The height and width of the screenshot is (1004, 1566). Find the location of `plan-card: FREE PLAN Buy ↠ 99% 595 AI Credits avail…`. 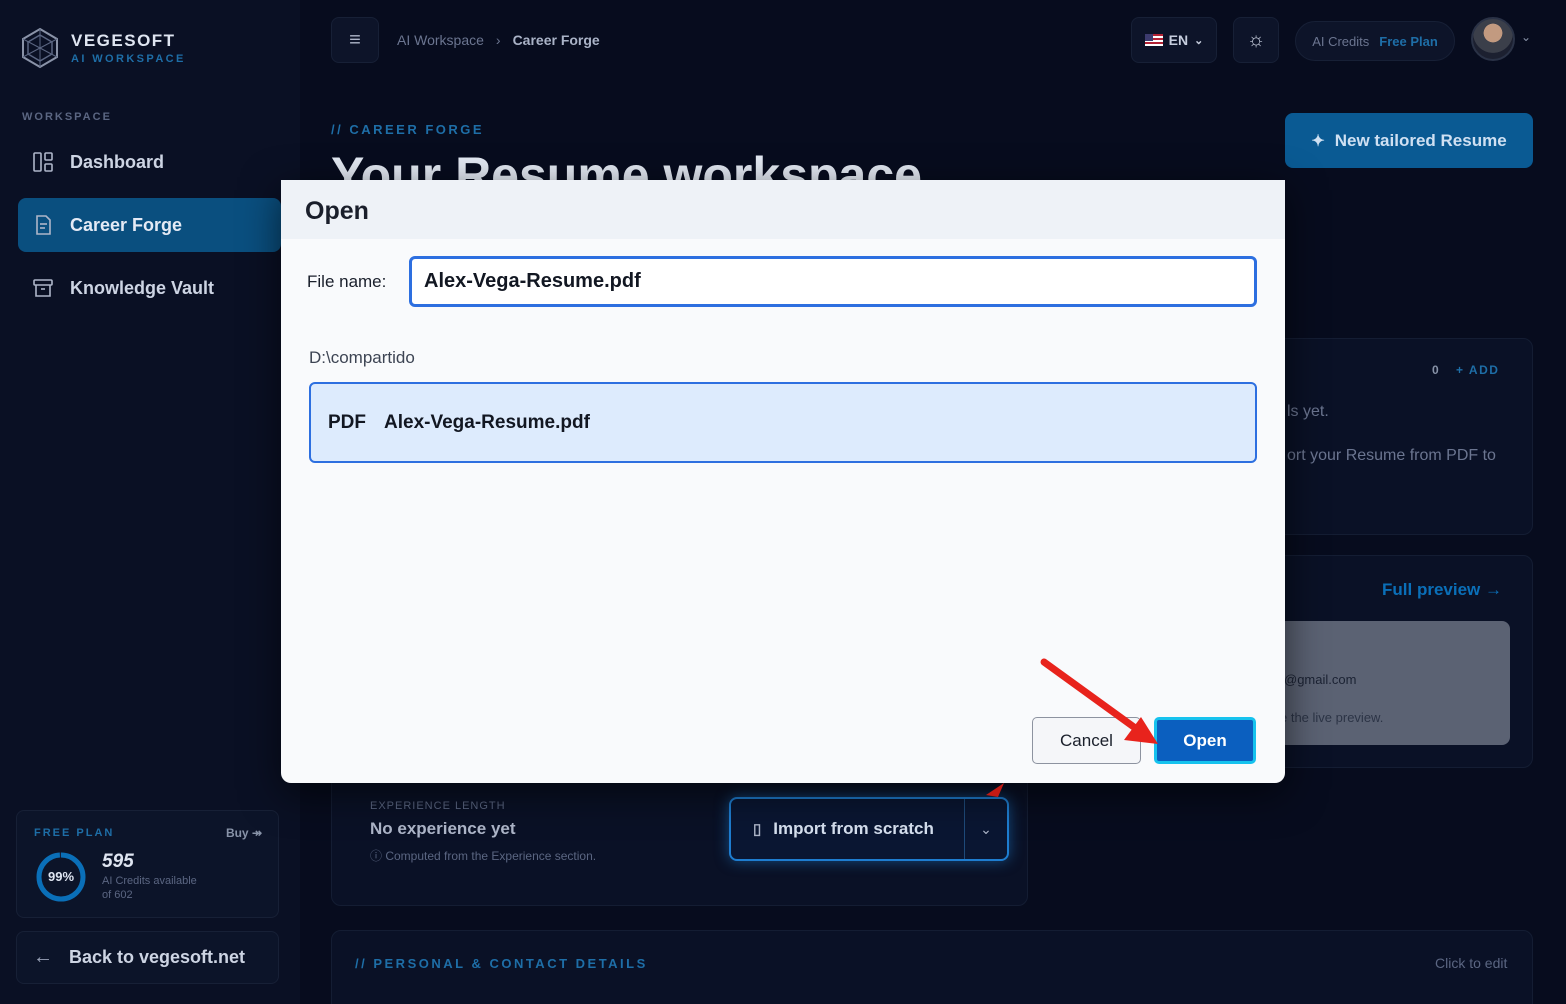

plan-card: FREE PLAN Buy ↠ 99% 595 AI Credits avail… is located at coordinates (147, 864).